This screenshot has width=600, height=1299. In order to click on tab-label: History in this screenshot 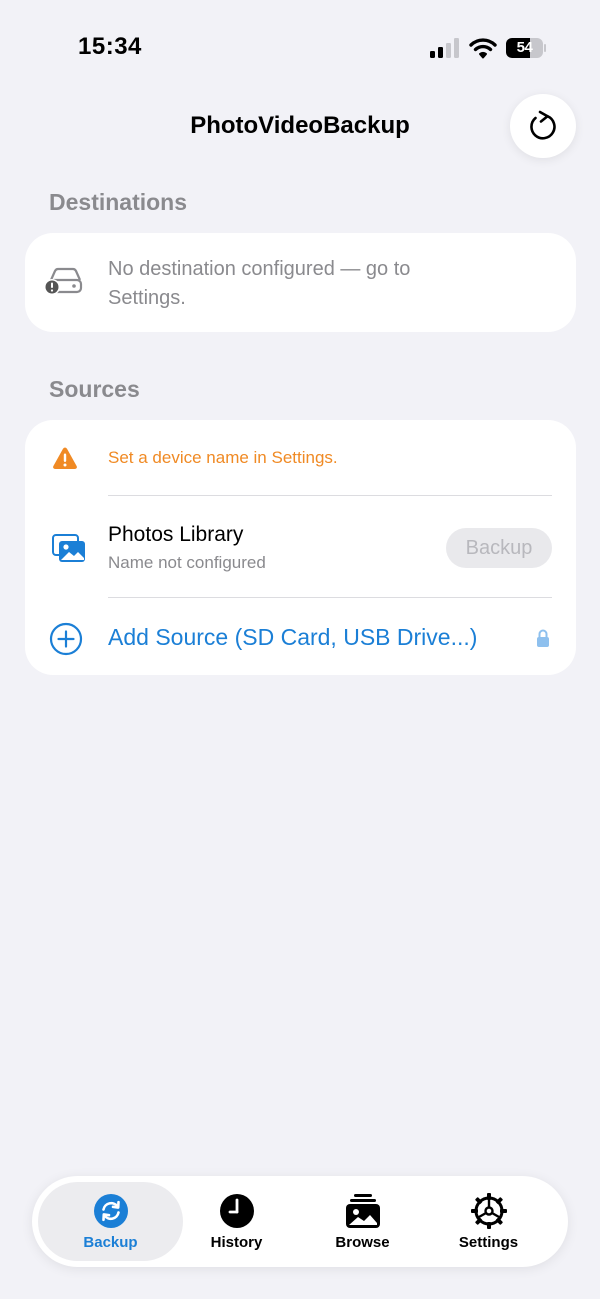, I will do `click(236, 1242)`.